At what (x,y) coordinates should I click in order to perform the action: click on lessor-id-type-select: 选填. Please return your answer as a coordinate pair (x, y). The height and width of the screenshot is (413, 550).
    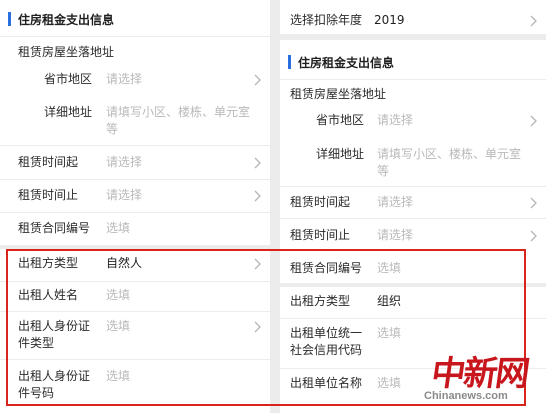
    Looking at the image, I should click on (118, 326).